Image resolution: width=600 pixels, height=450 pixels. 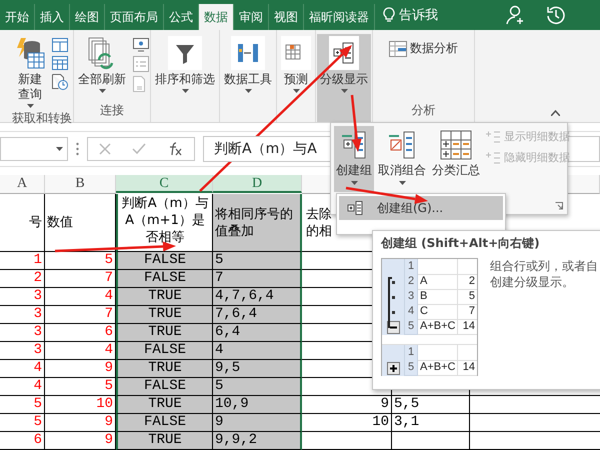 I want to click on column-header: C, so click(x=164, y=184).